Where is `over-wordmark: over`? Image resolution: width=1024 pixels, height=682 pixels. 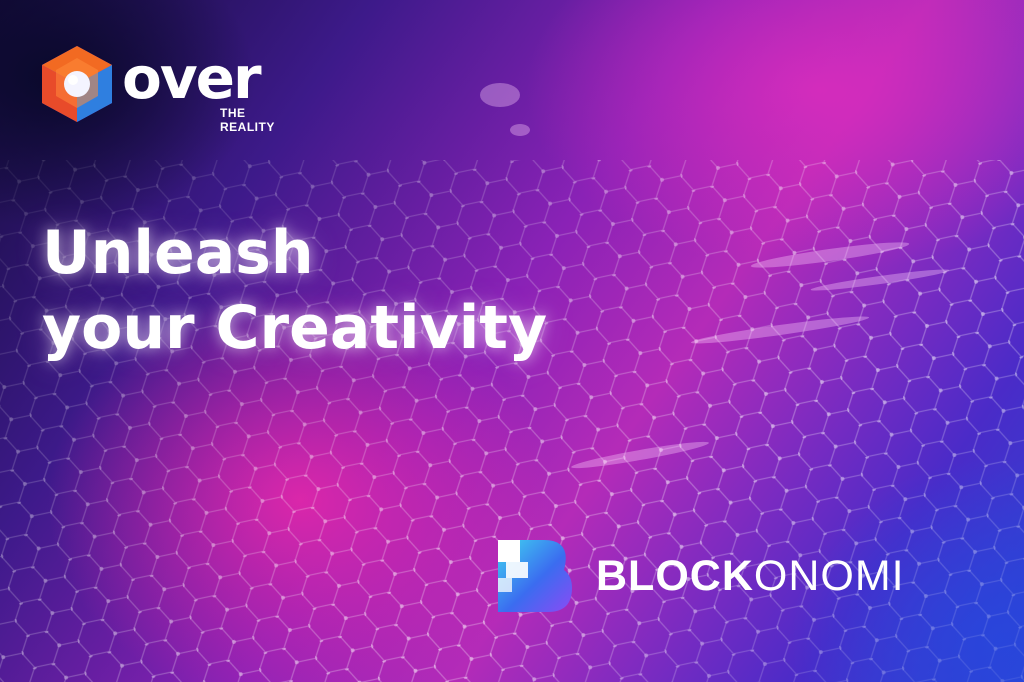
over-wordmark: over is located at coordinates (192, 78).